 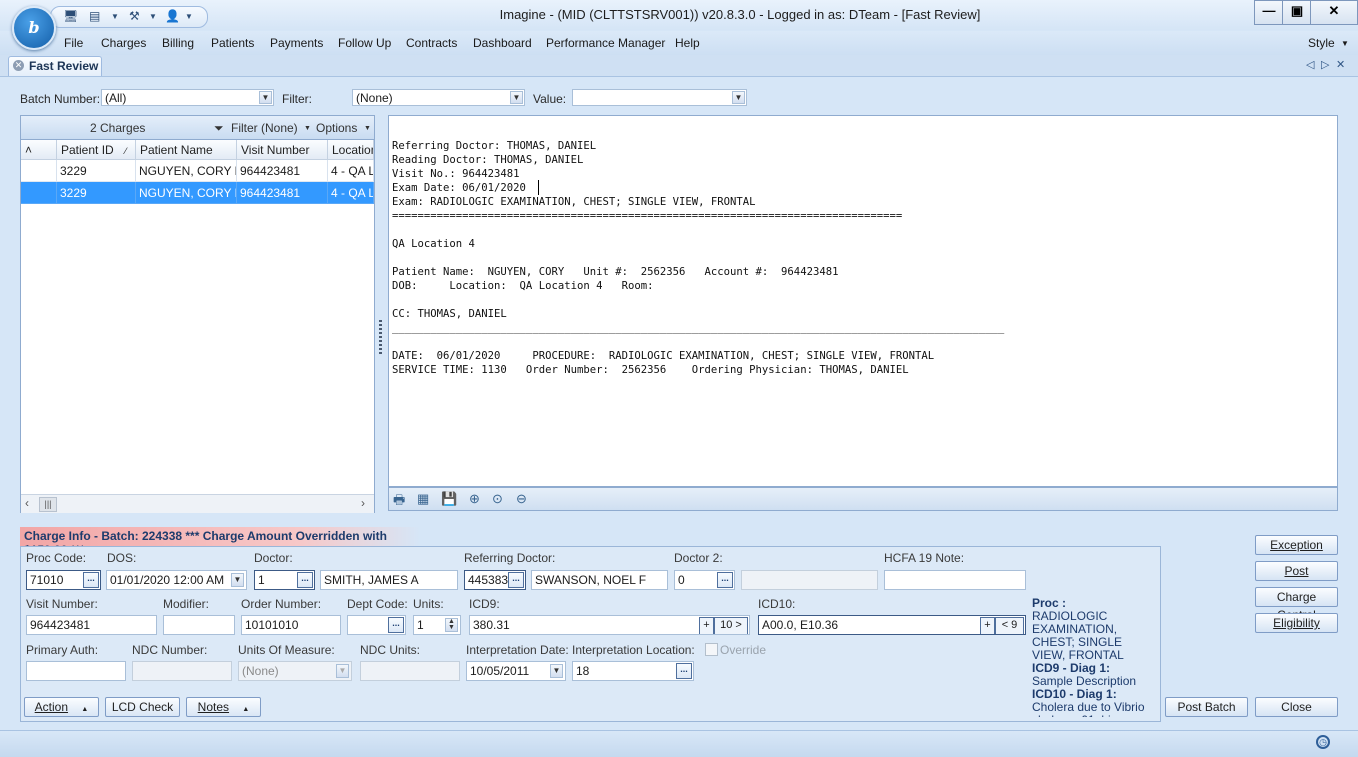 What do you see at coordinates (187, 97) in the screenshot?
I see `batch-number-select: (All) ▼` at bounding box center [187, 97].